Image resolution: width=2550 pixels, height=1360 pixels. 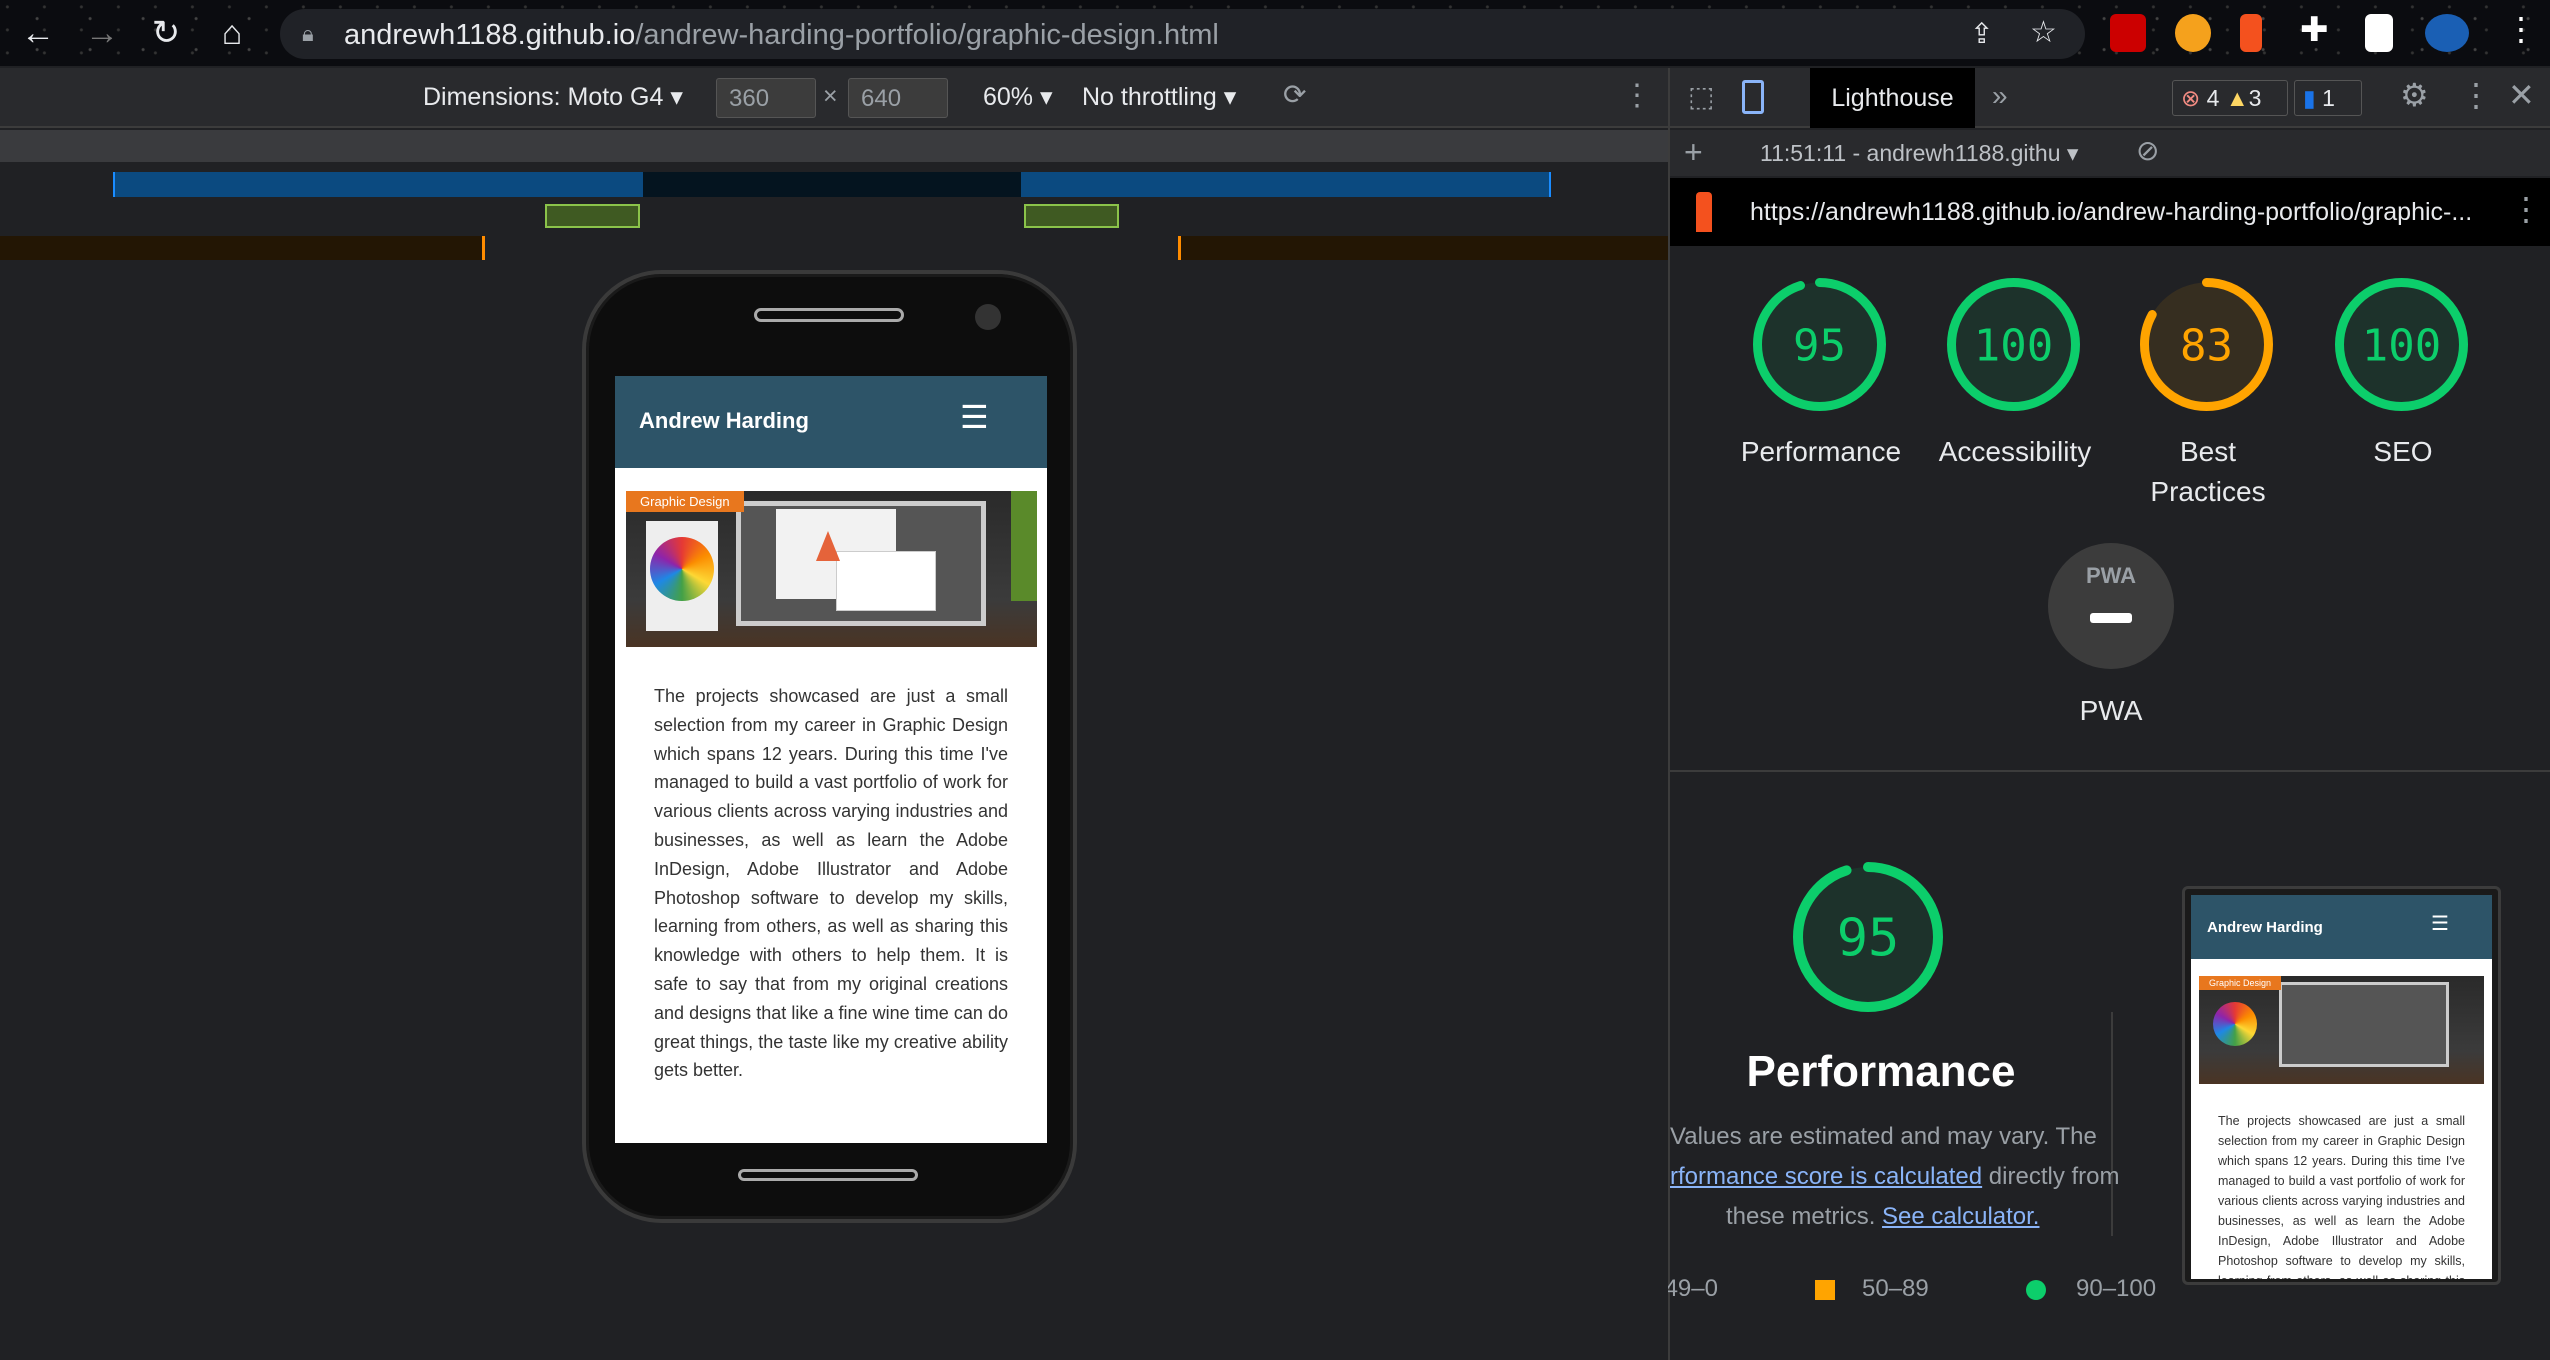 What do you see at coordinates (2251, 33) in the screenshot?
I see `lighthouse-extension-icon` at bounding box center [2251, 33].